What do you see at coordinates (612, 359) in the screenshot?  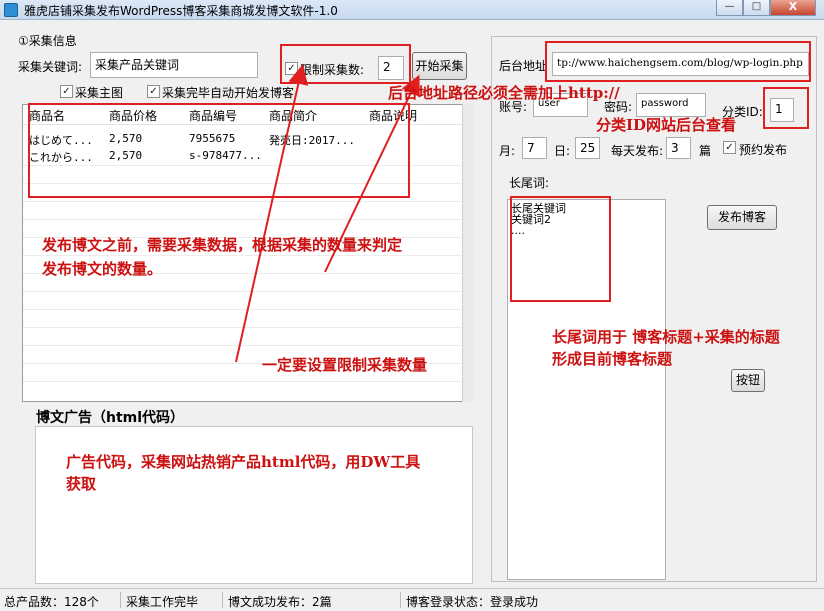 I see `annotation-longtail-note-2: 形成目前博客标题` at bounding box center [612, 359].